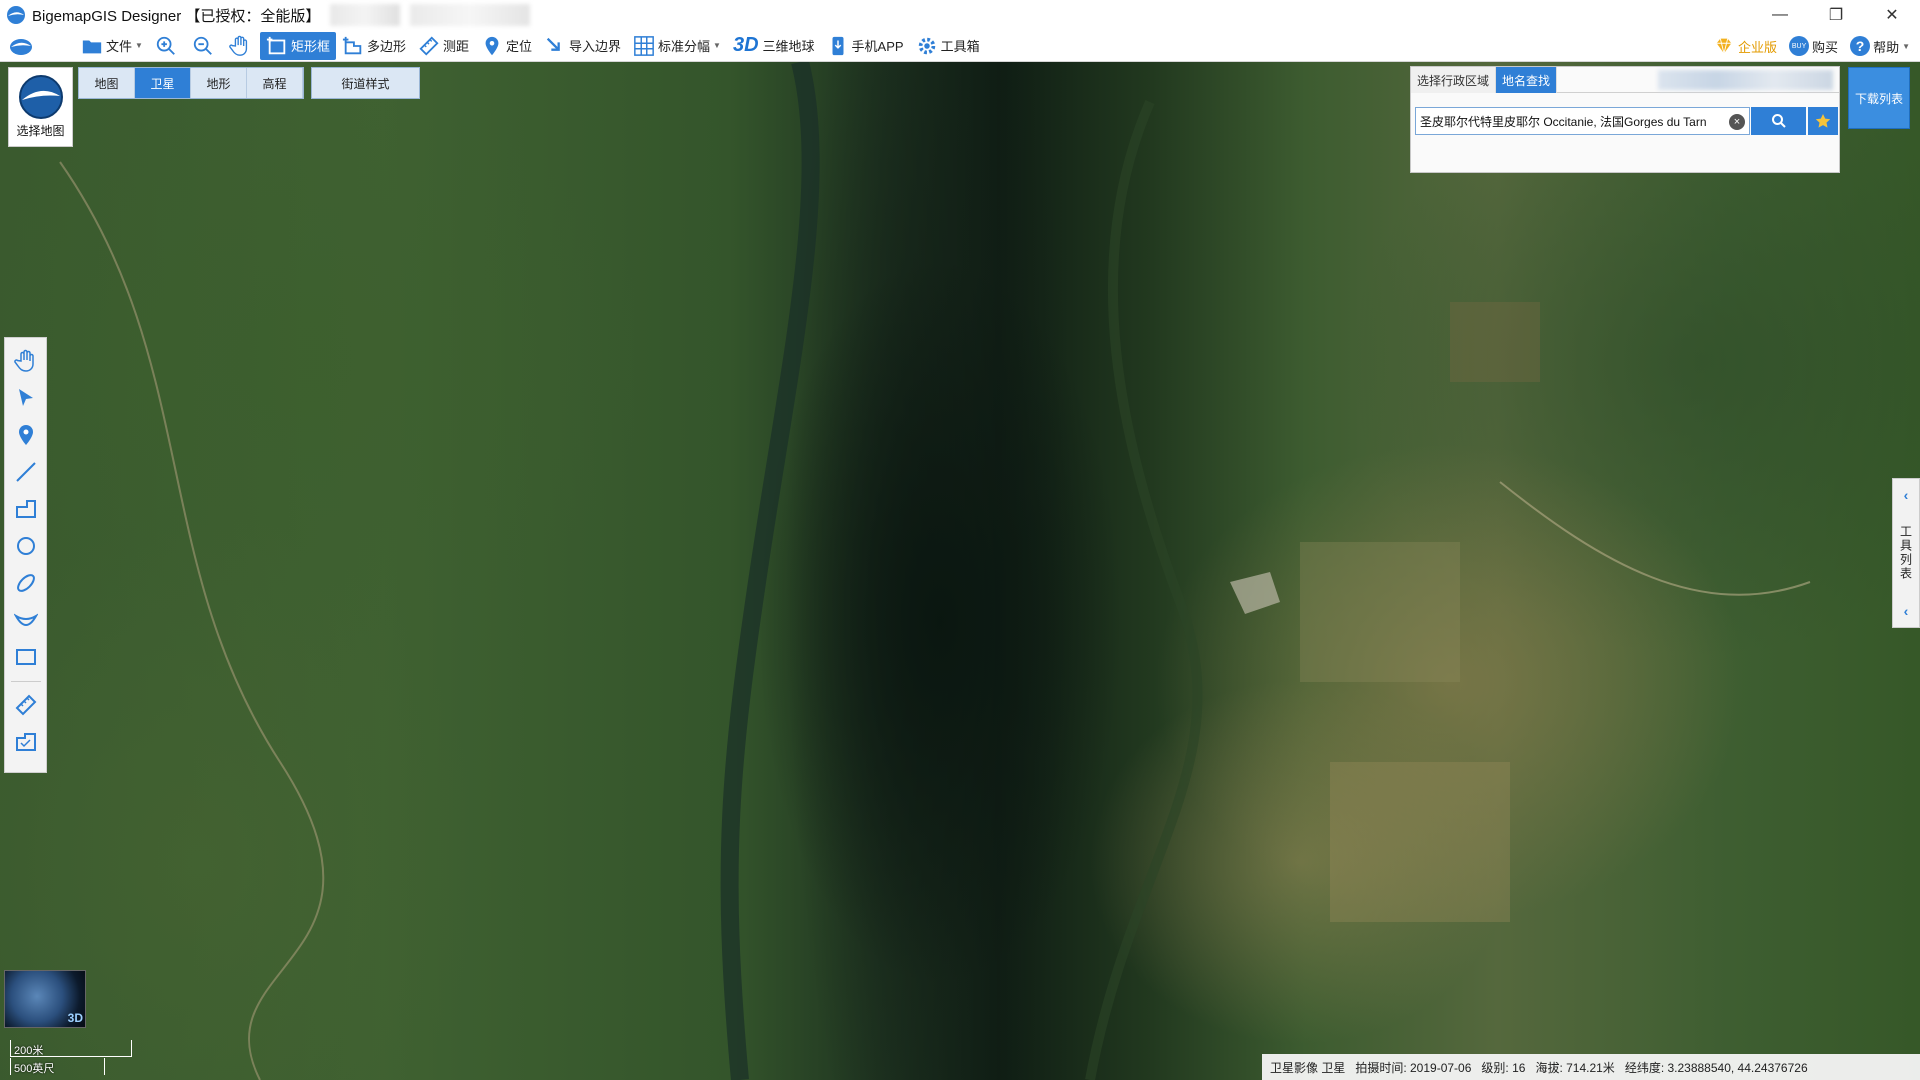 The height and width of the screenshot is (1080, 1920). I want to click on 3d-label: 3D, so click(75, 1018).